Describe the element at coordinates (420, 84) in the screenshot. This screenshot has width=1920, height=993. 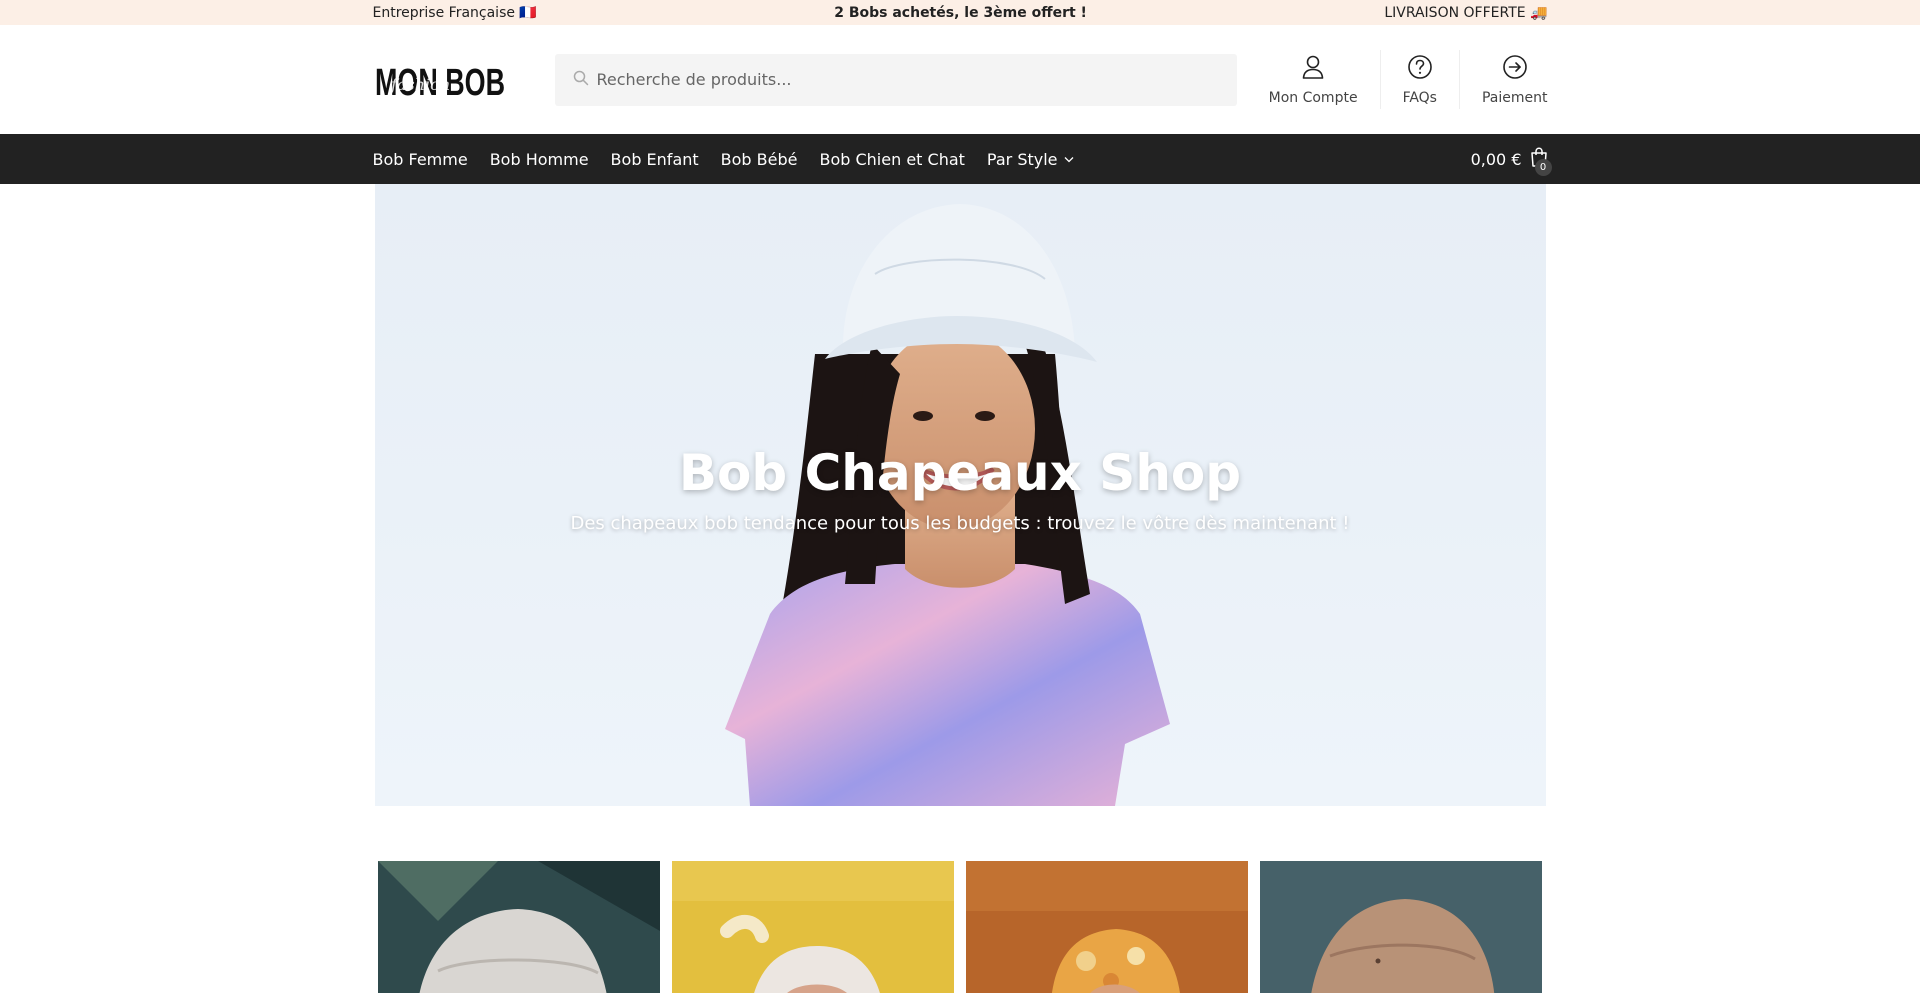
I see `logo-script: fashion` at that location.